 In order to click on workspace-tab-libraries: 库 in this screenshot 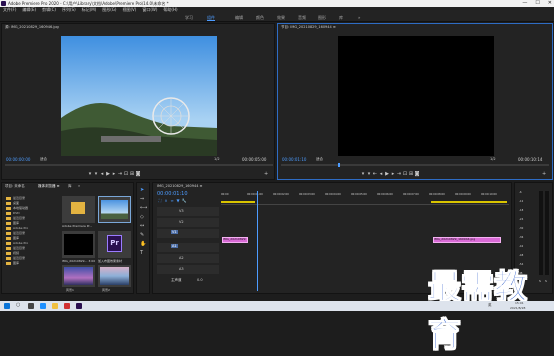, I will do `click(341, 17)`.